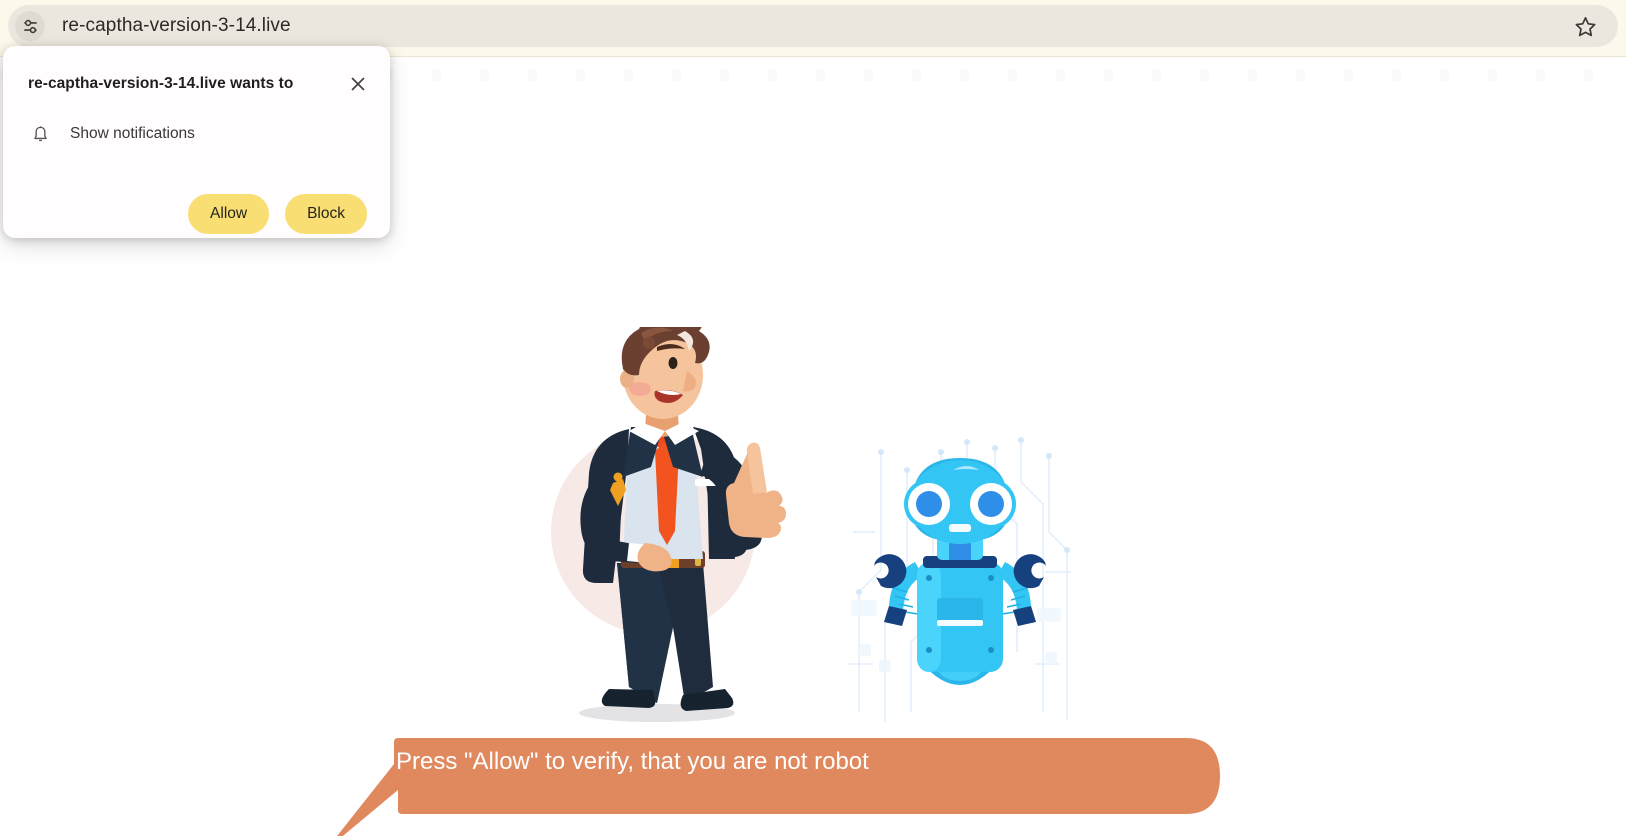 This screenshot has height=836, width=1626. What do you see at coordinates (277, 214) in the screenshot?
I see `permission-dialog-actions: Allow Block` at bounding box center [277, 214].